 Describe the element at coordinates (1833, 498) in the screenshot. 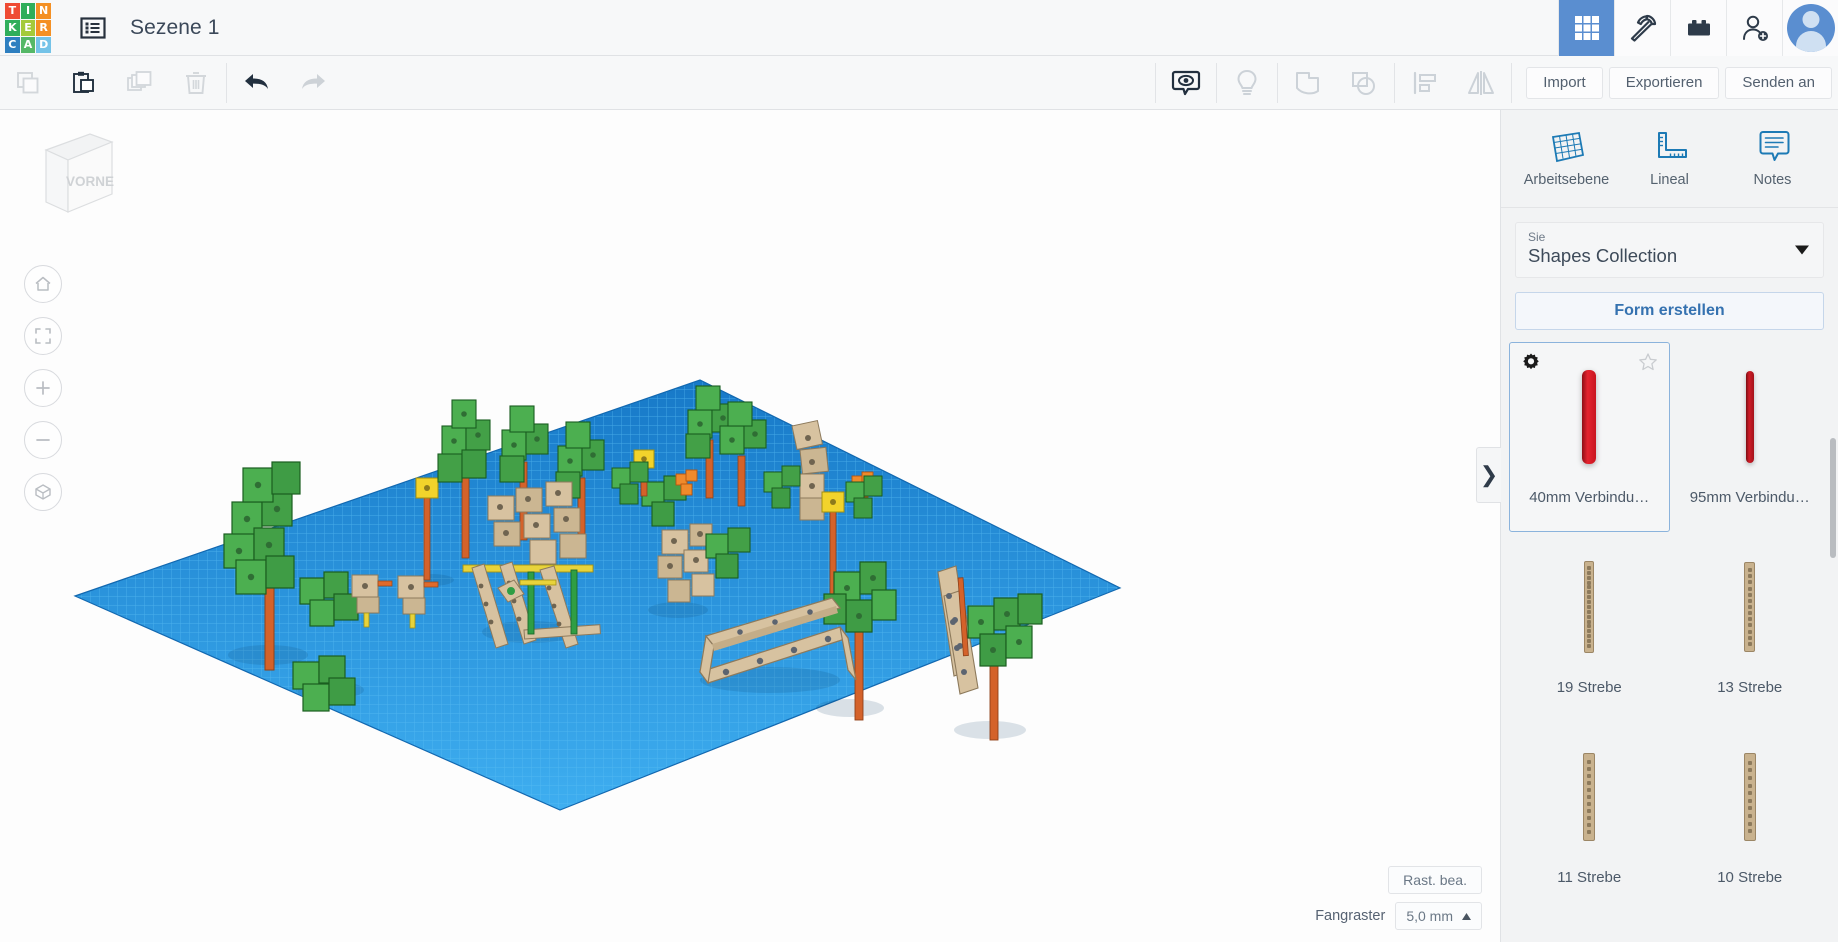

I see `panel-scrollbar-thumb` at that location.